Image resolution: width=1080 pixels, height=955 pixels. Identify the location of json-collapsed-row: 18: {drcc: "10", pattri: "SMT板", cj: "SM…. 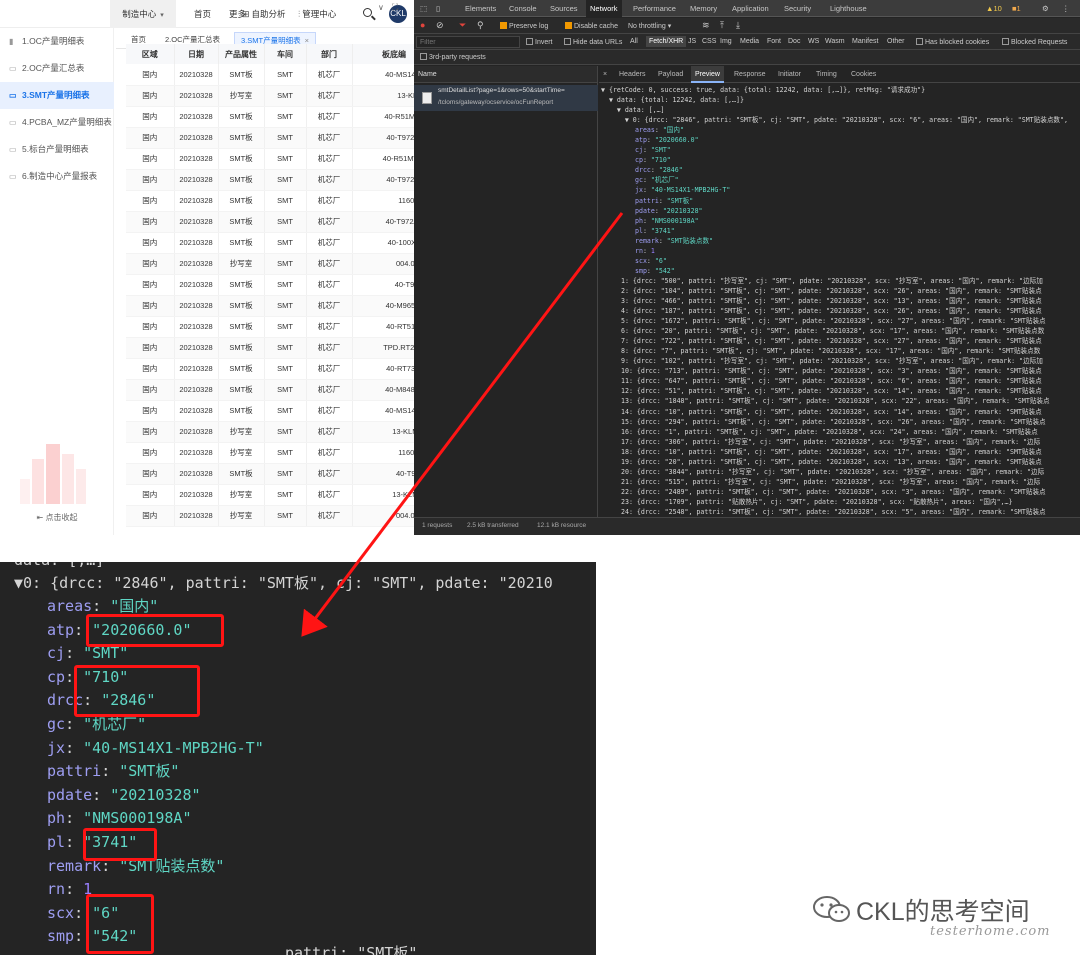
(839, 452).